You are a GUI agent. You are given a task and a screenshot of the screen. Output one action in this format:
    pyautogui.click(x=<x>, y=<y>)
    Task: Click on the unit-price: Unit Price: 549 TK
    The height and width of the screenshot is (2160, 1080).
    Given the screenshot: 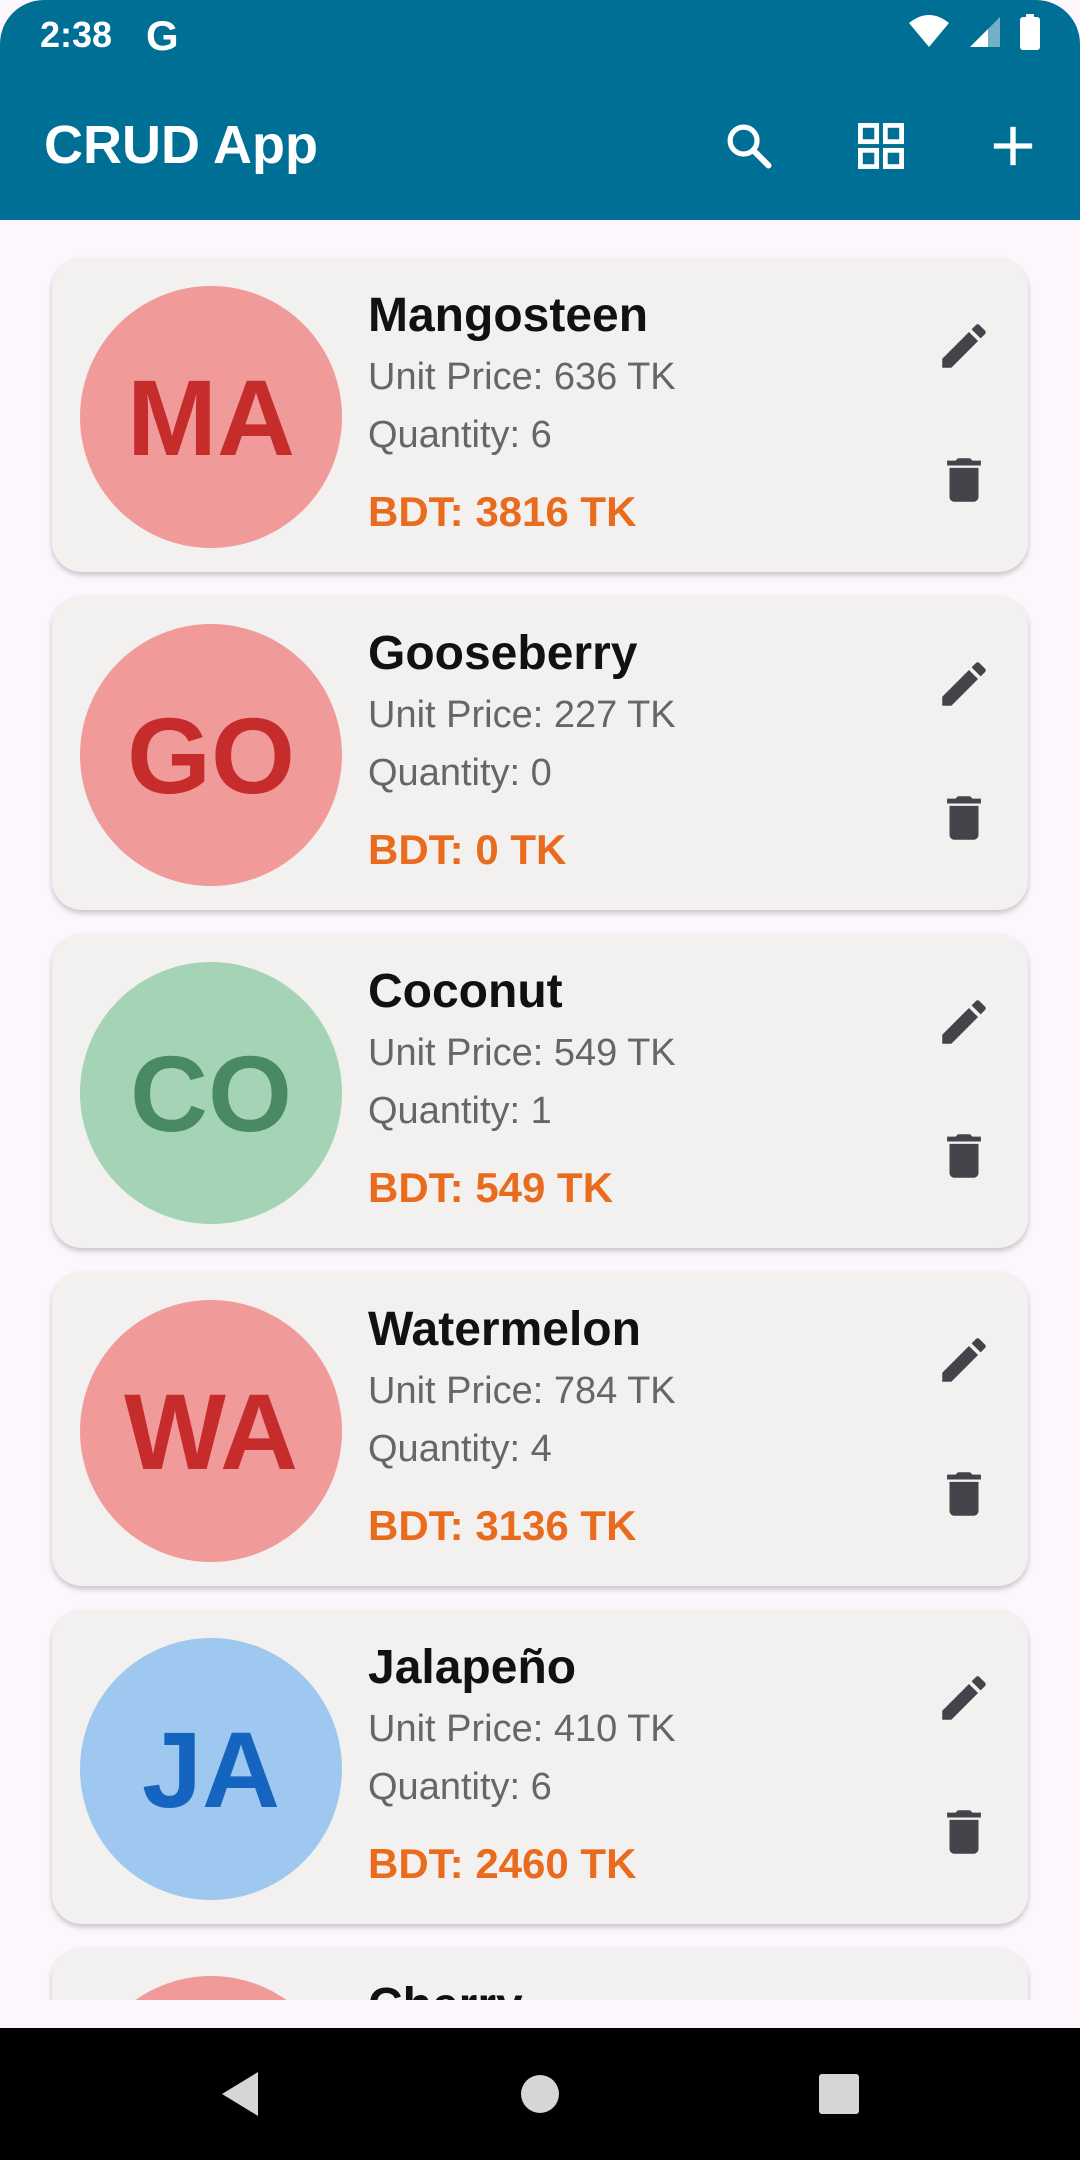 What is the action you would take?
    pyautogui.click(x=522, y=1053)
    